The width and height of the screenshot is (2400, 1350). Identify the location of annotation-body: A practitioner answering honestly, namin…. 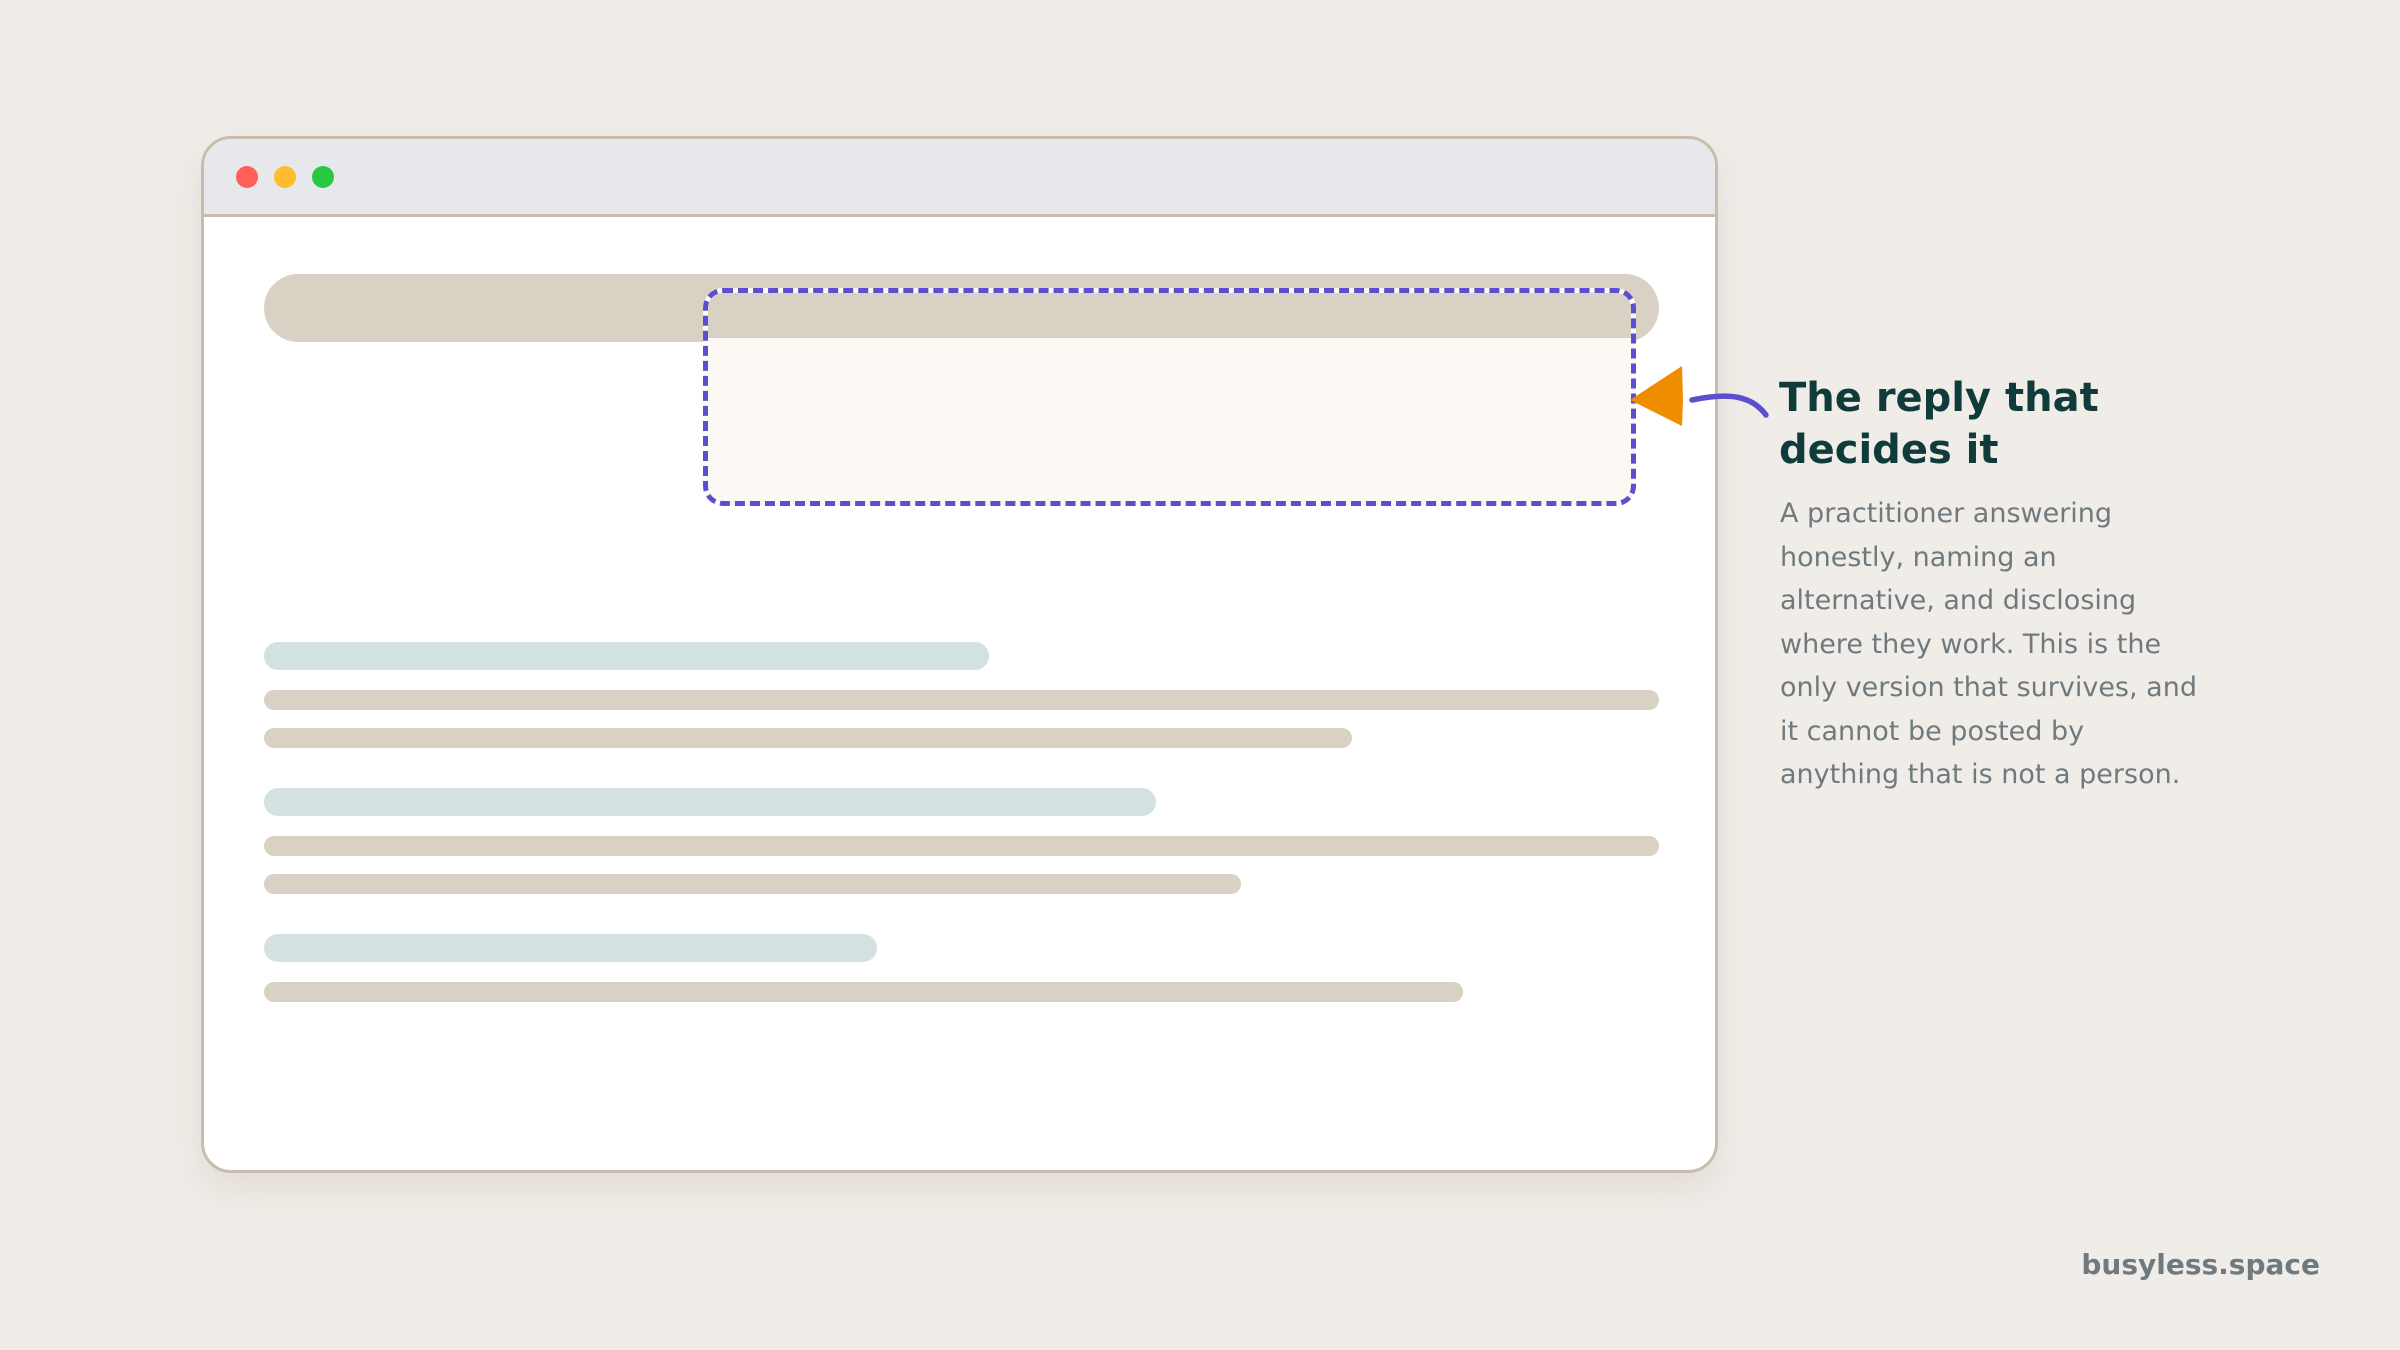
(1988, 644).